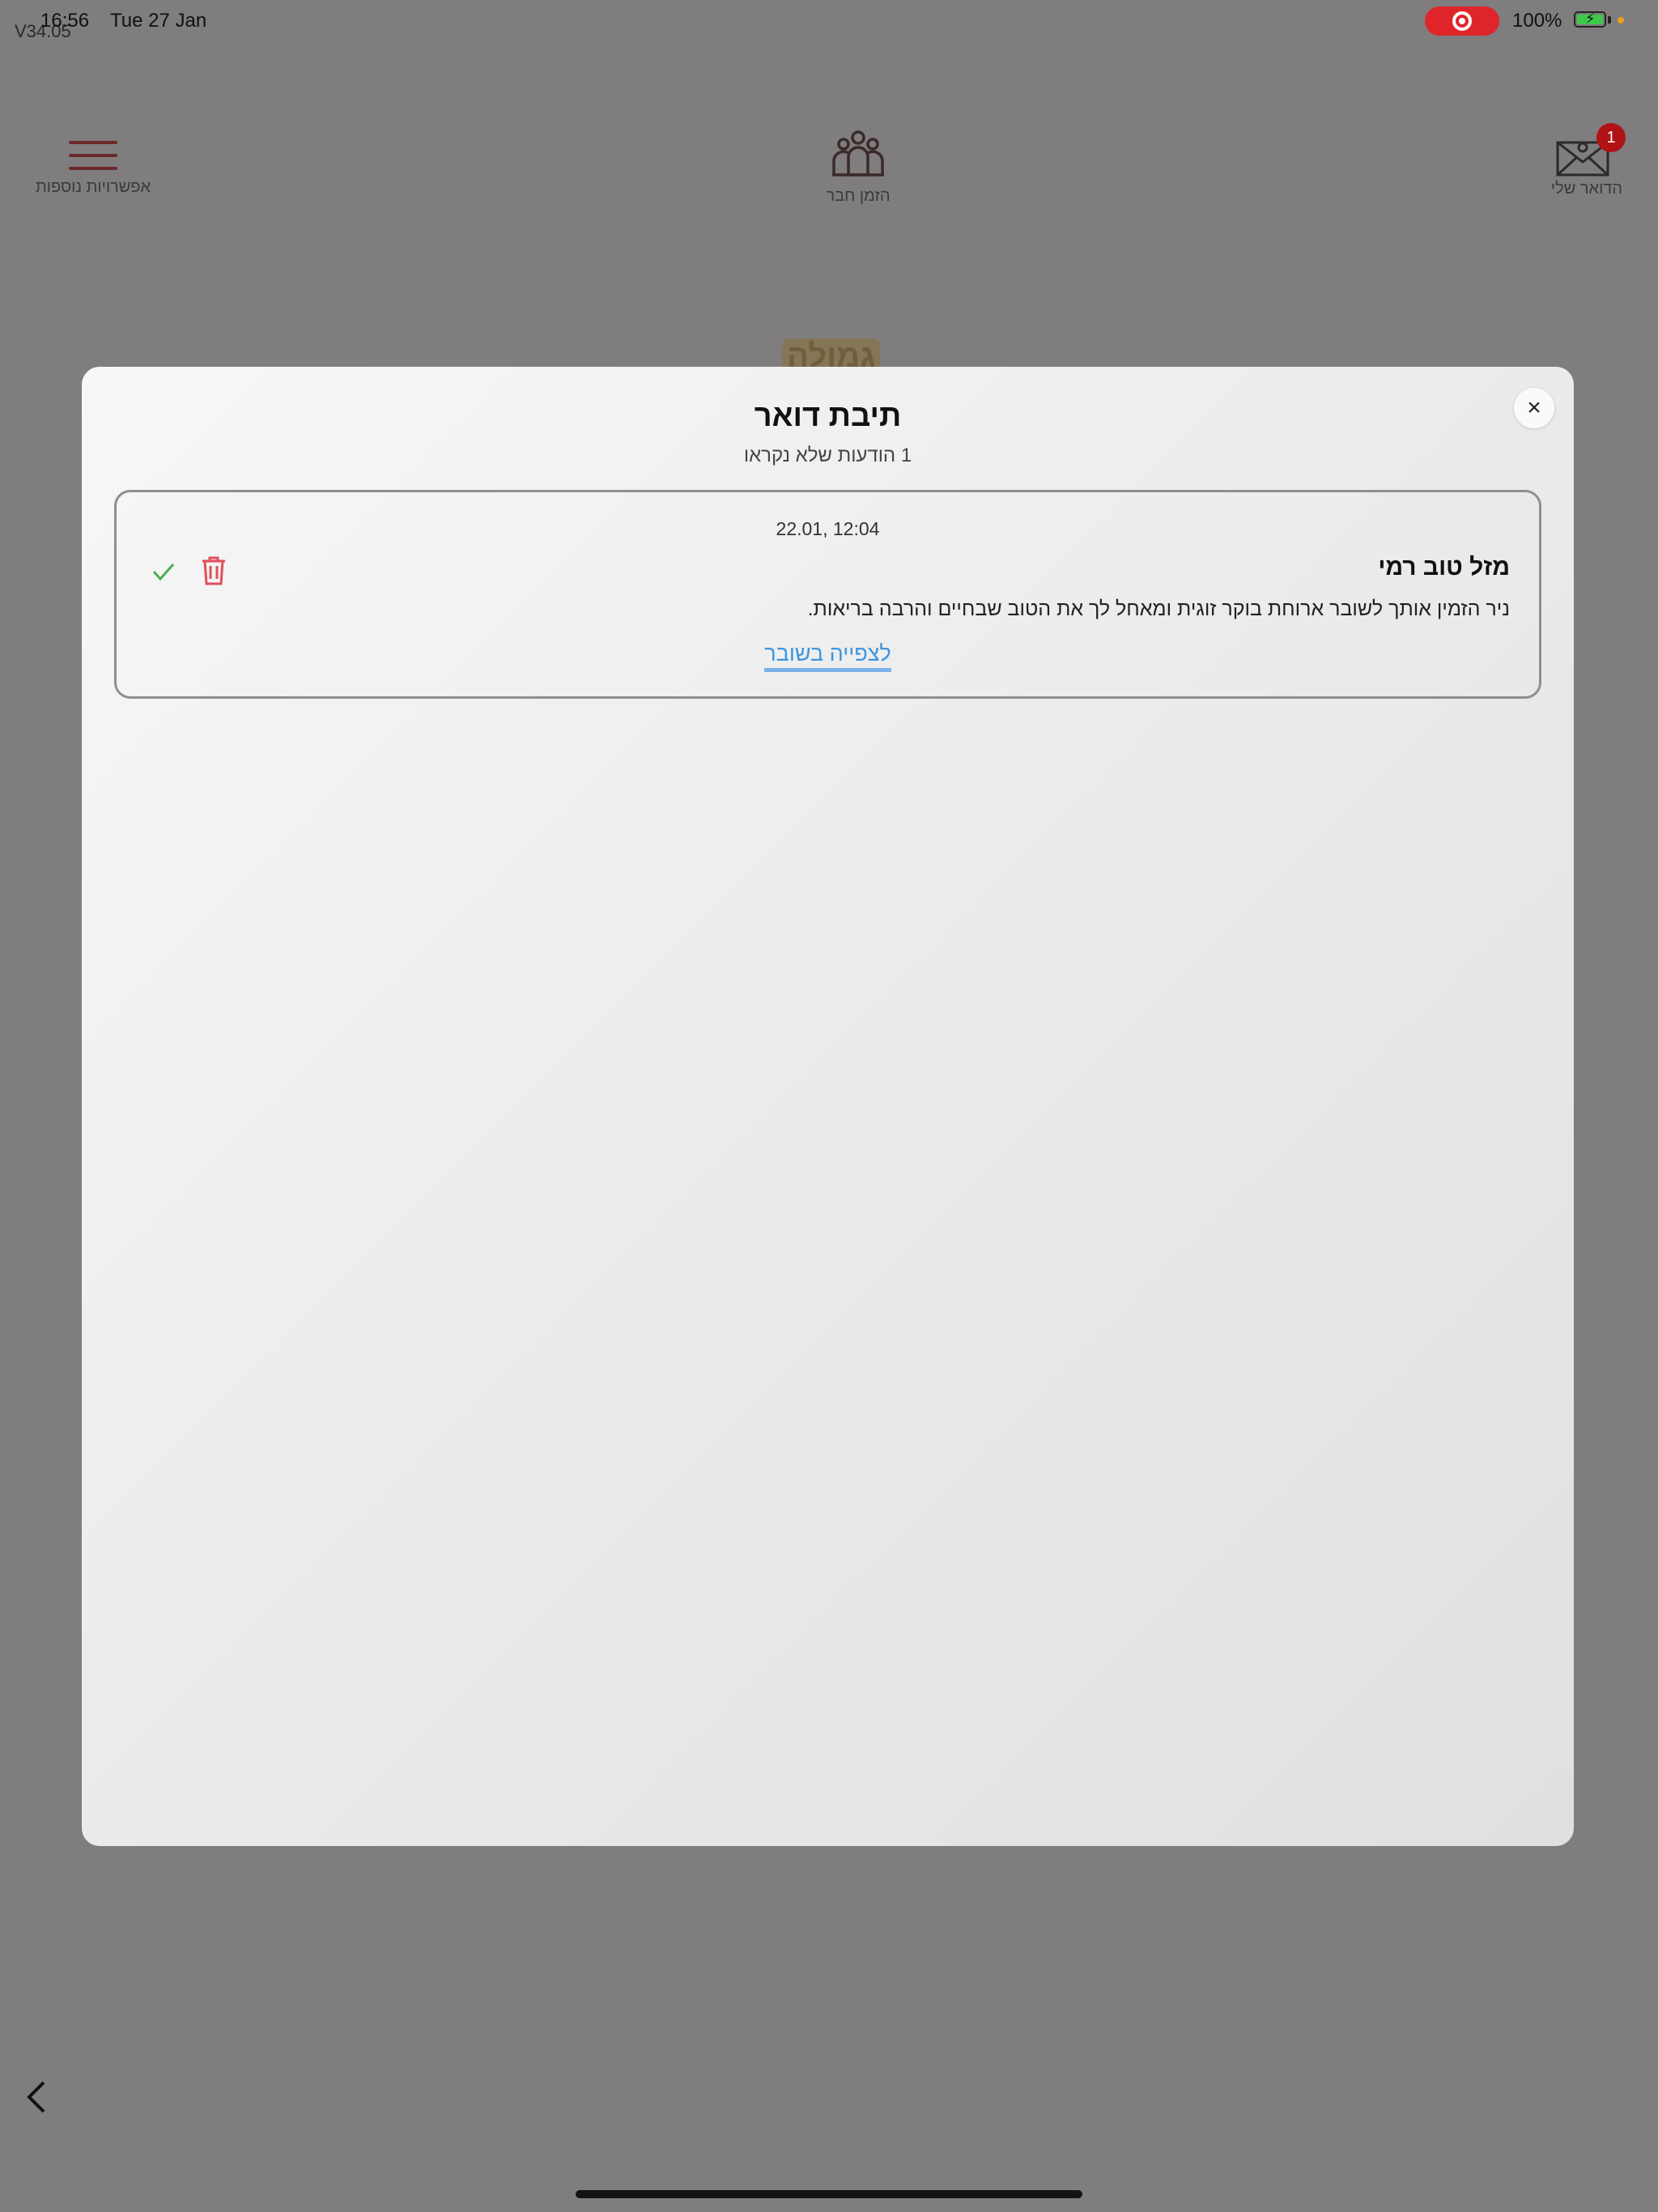 The width and height of the screenshot is (1658, 2212). Describe the element at coordinates (163, 572) in the screenshot. I see `check-icon` at that location.